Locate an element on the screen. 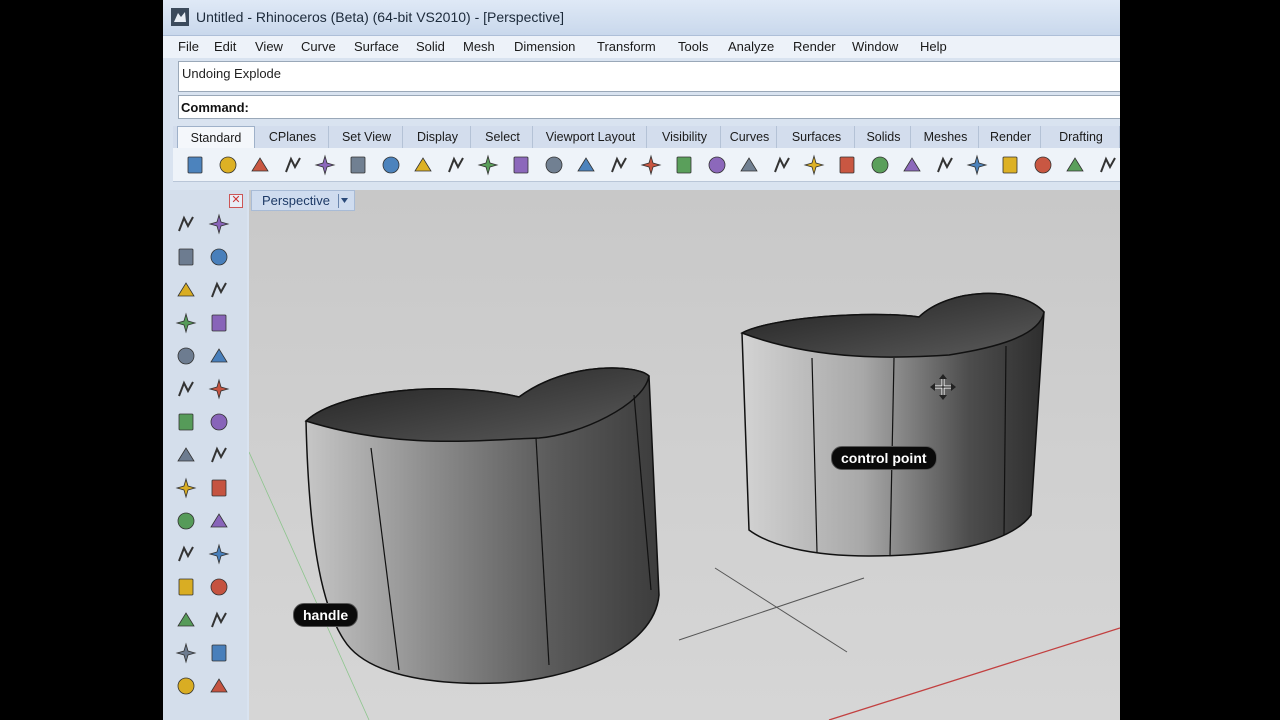  blue-sphere-icon is located at coordinates (1075, 165).